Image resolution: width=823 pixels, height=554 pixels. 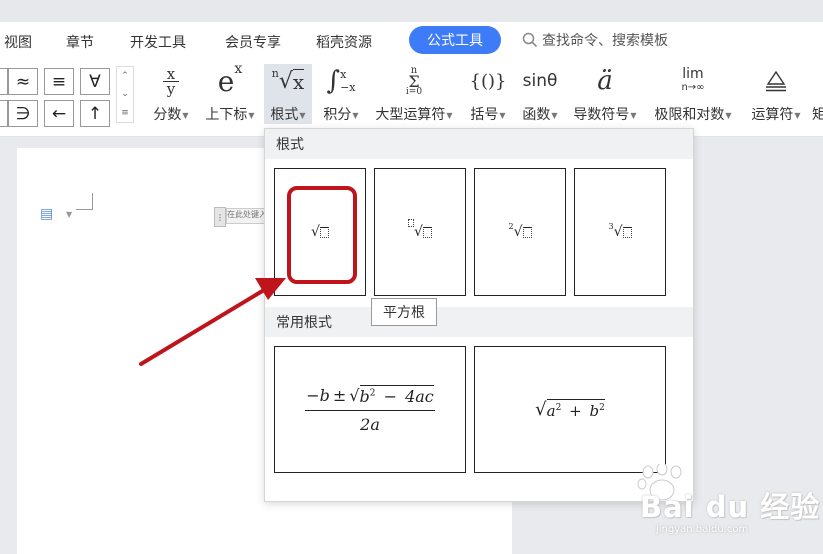 I want to click on matrix-button: 矩, so click(x=817, y=94).